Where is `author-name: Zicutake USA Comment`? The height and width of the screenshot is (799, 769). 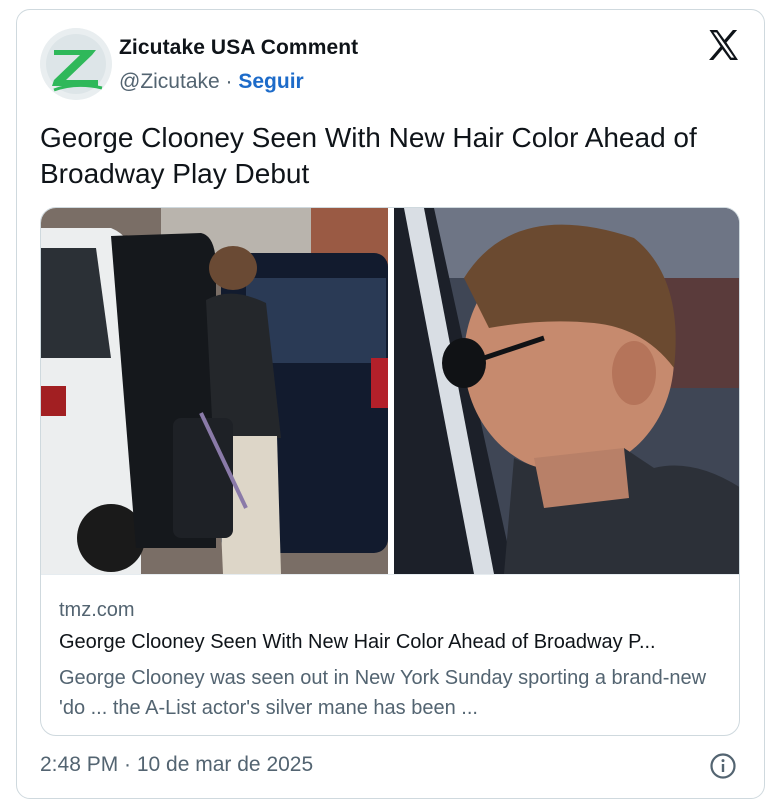 author-name: Zicutake USA Comment is located at coordinates (238, 48).